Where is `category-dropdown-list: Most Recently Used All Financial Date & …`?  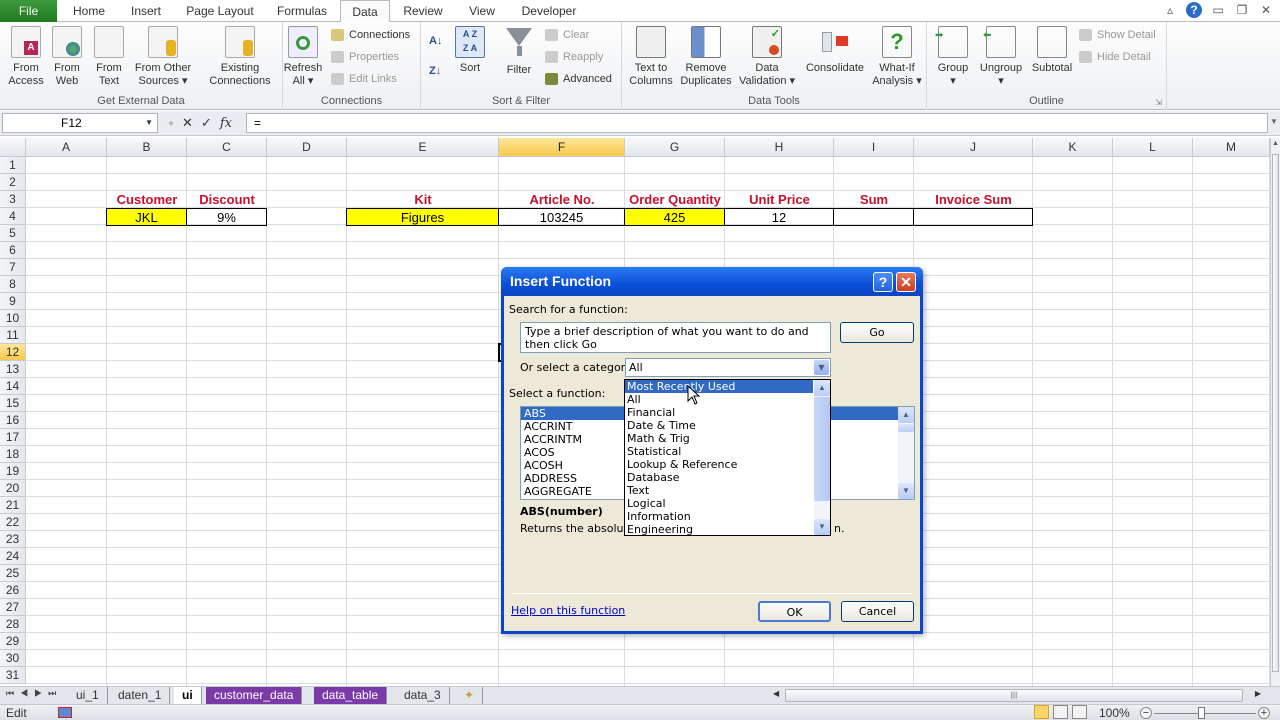 category-dropdown-list: Most Recently Used All Financial Date & … is located at coordinates (727, 457).